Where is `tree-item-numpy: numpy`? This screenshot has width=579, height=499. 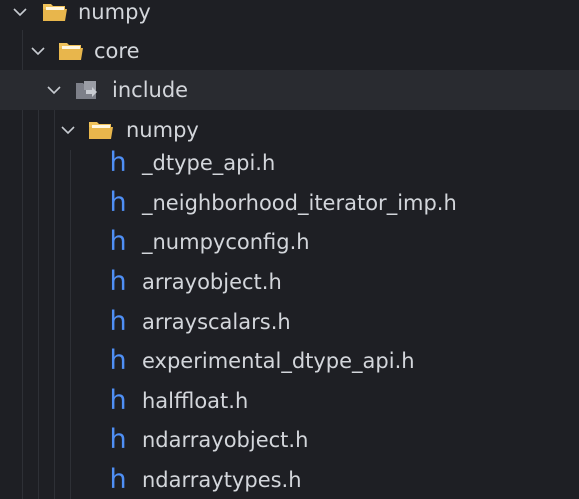
tree-item-numpy: numpy is located at coordinates (289, 16).